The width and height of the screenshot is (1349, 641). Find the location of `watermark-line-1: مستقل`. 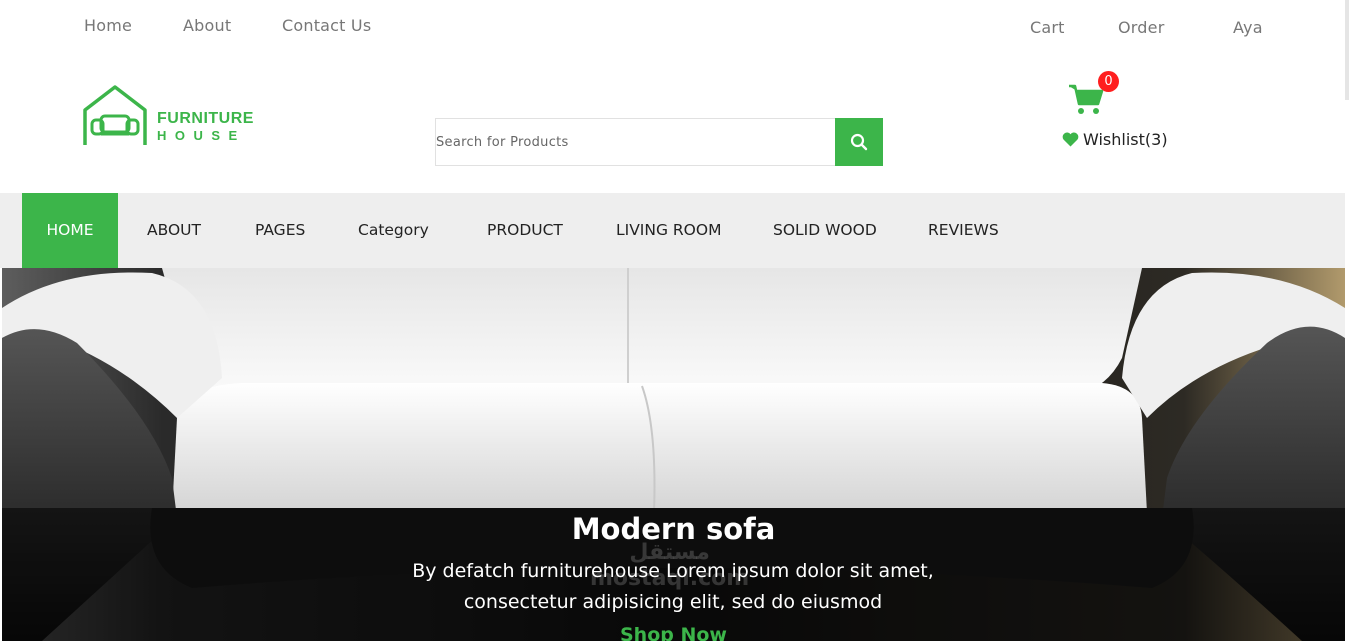

watermark-line-1: مستقل is located at coordinates (669, 552).